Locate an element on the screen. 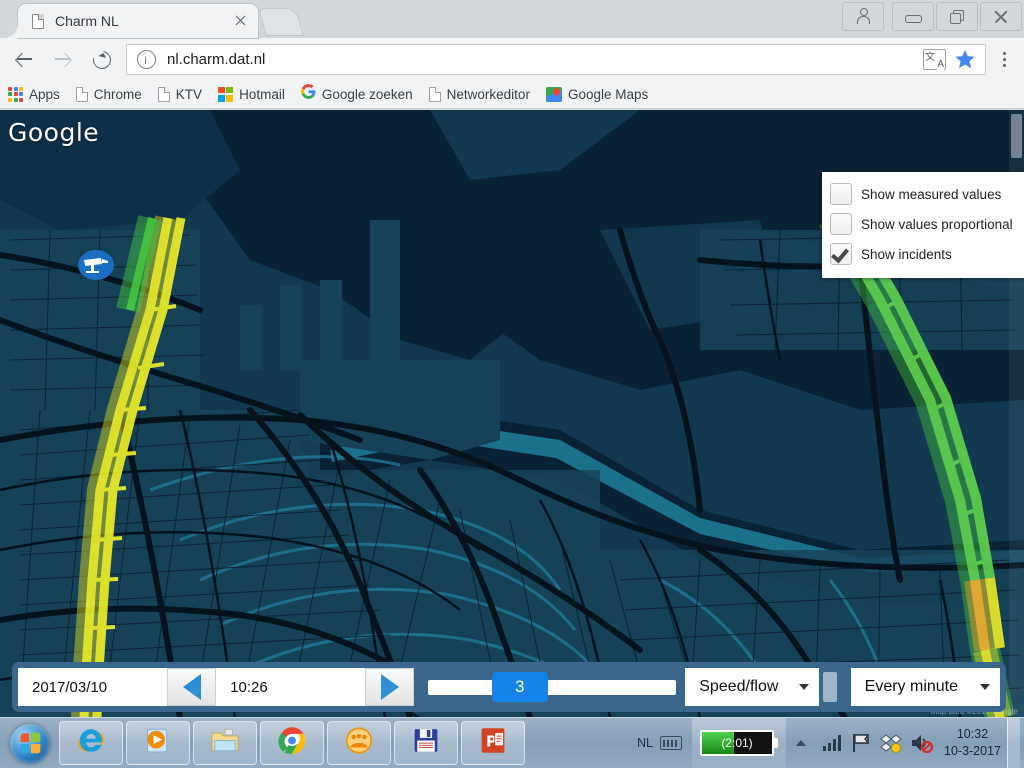 The width and height of the screenshot is (1024, 768). reload-button is located at coordinates (101, 59).